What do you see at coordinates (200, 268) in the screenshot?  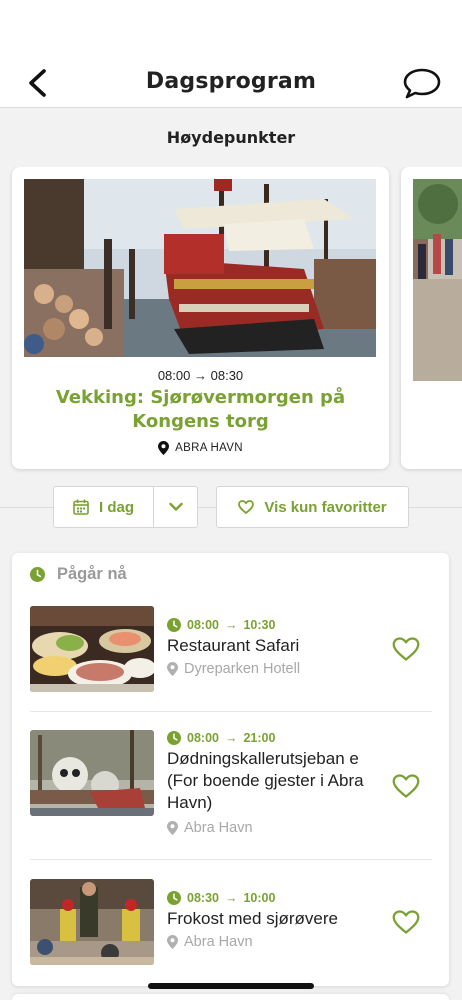 I see `highlight-image` at bounding box center [200, 268].